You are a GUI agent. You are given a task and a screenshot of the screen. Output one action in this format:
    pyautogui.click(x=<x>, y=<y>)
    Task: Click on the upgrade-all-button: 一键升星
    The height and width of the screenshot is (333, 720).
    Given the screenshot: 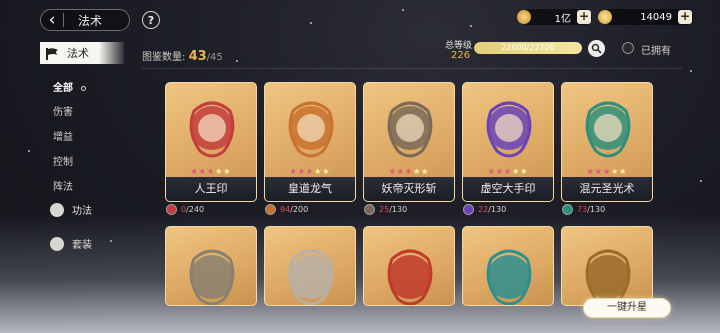 What is the action you would take?
    pyautogui.click(x=627, y=308)
    